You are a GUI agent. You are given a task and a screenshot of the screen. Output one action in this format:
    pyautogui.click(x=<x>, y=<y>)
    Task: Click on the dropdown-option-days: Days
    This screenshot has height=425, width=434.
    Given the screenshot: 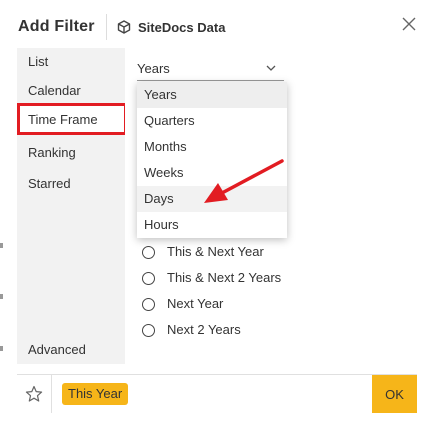 What is the action you would take?
    pyautogui.click(x=212, y=199)
    